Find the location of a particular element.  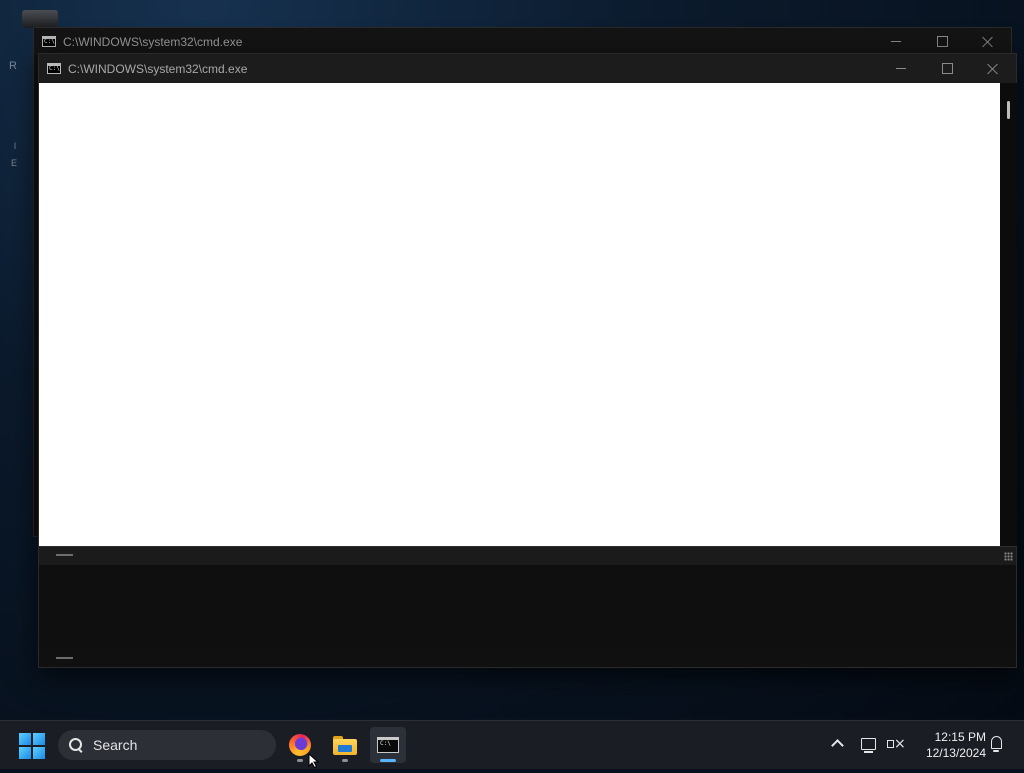

console-lower-area is located at coordinates (527, 607).